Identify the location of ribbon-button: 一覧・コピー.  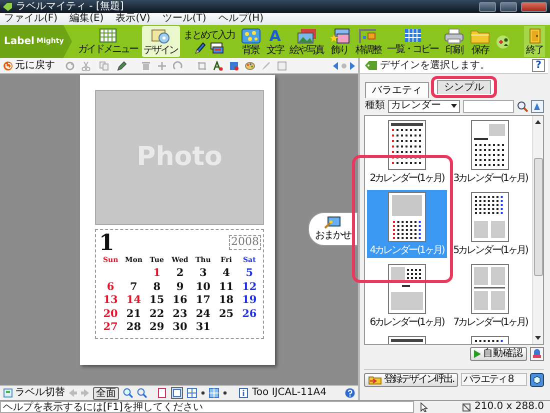
(412, 41).